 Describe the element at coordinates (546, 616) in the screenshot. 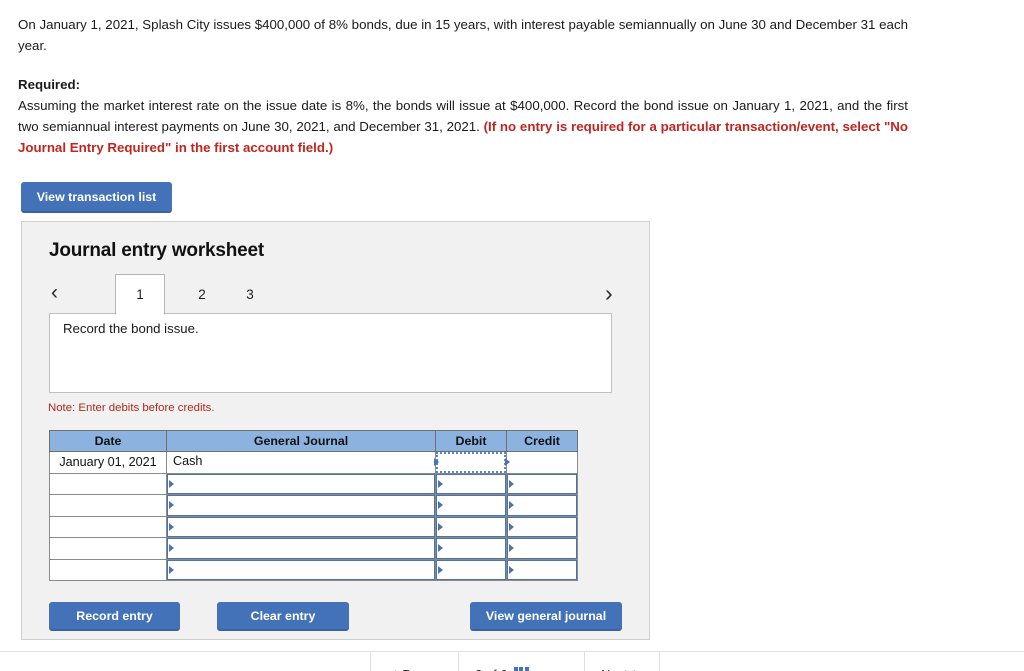

I see `view-general-journal-button: View general journal` at that location.